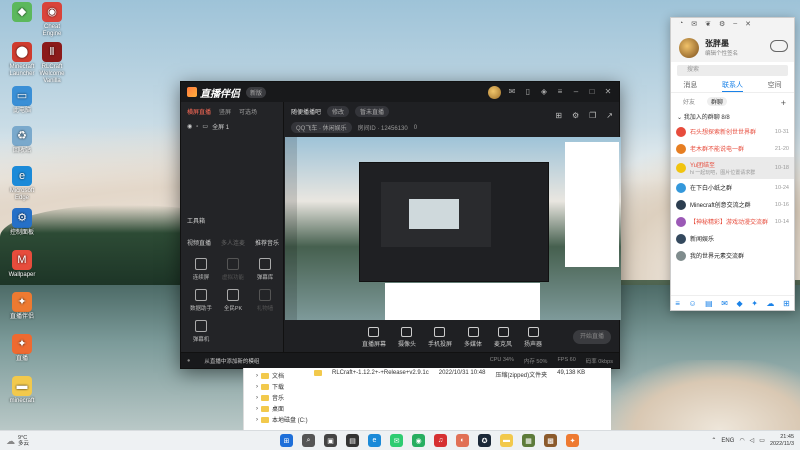 Image resolution: width=800 pixels, height=450 pixels. Describe the element at coordinates (592, 115) in the screenshot. I see `layers-icon: ❐` at that location.